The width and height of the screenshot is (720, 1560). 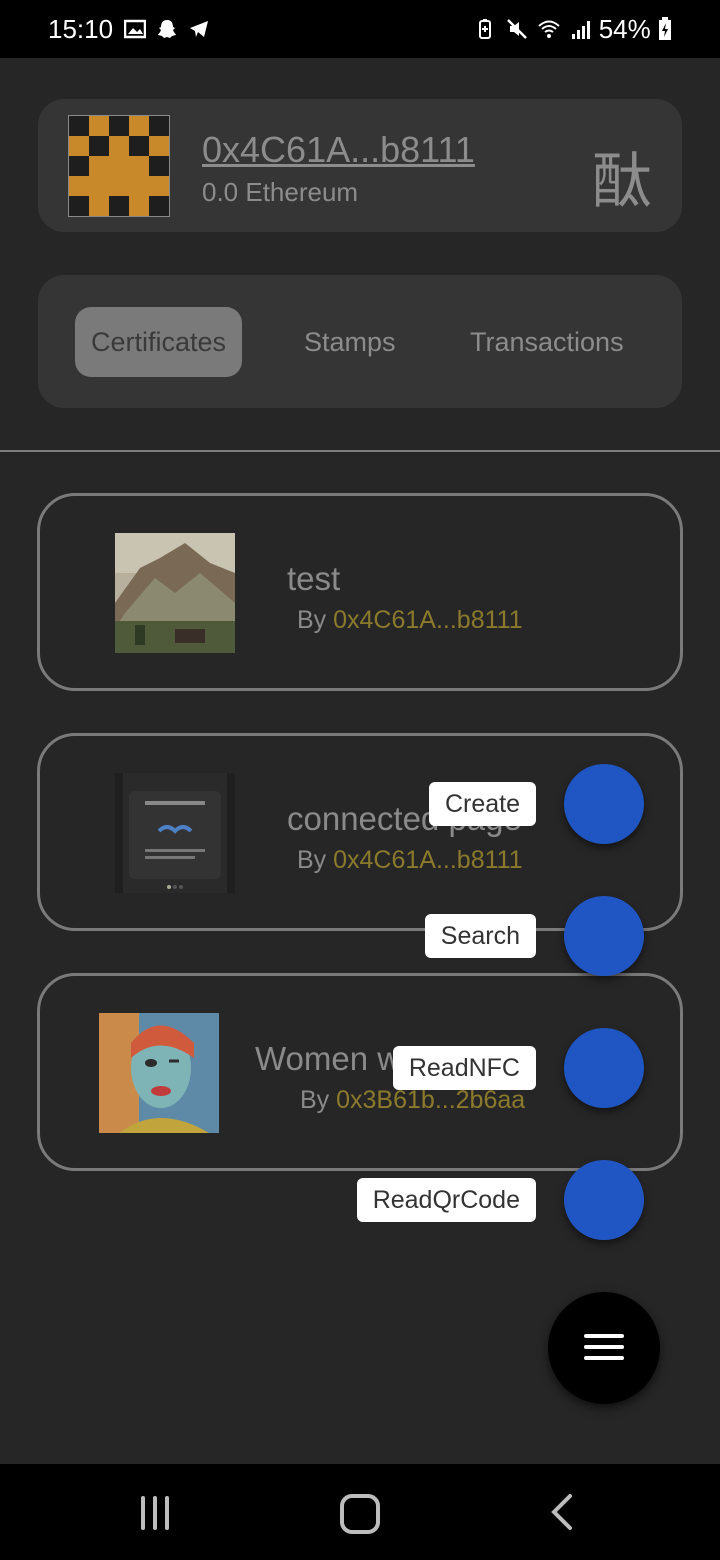 I want to click on home-icon, so click(x=360, y=1514).